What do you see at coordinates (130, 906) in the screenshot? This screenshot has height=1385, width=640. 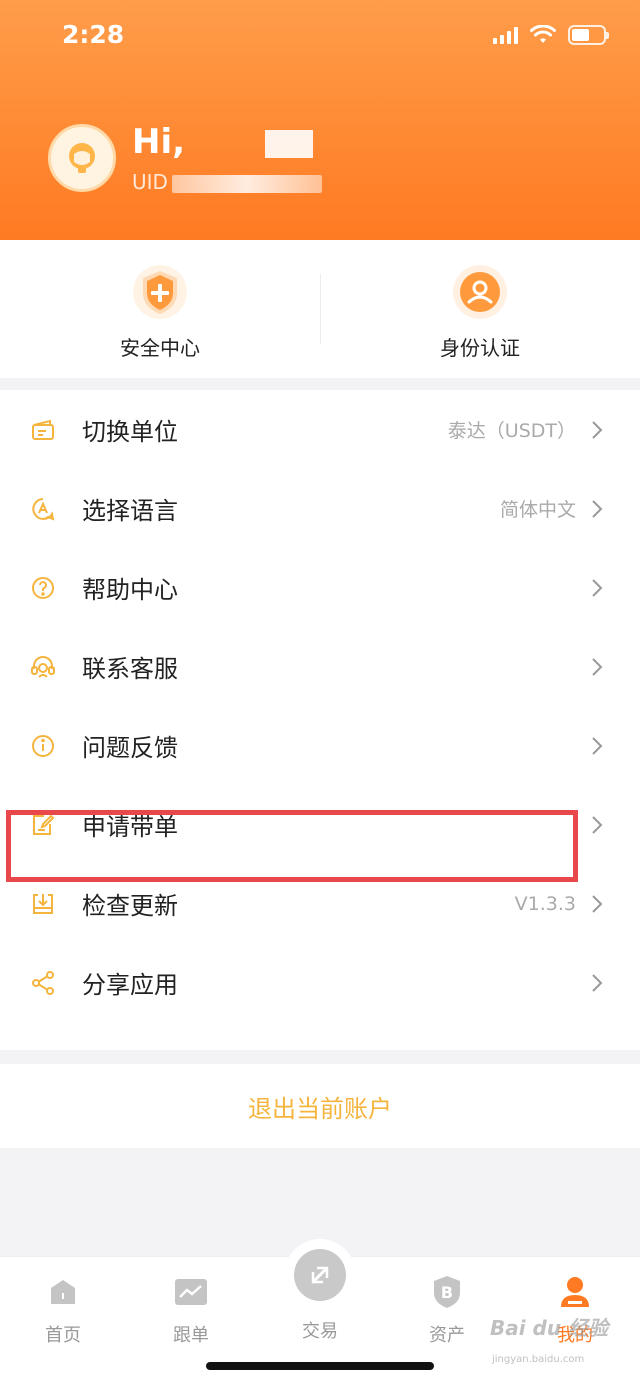 I see `menu-label: 检查更新` at bounding box center [130, 906].